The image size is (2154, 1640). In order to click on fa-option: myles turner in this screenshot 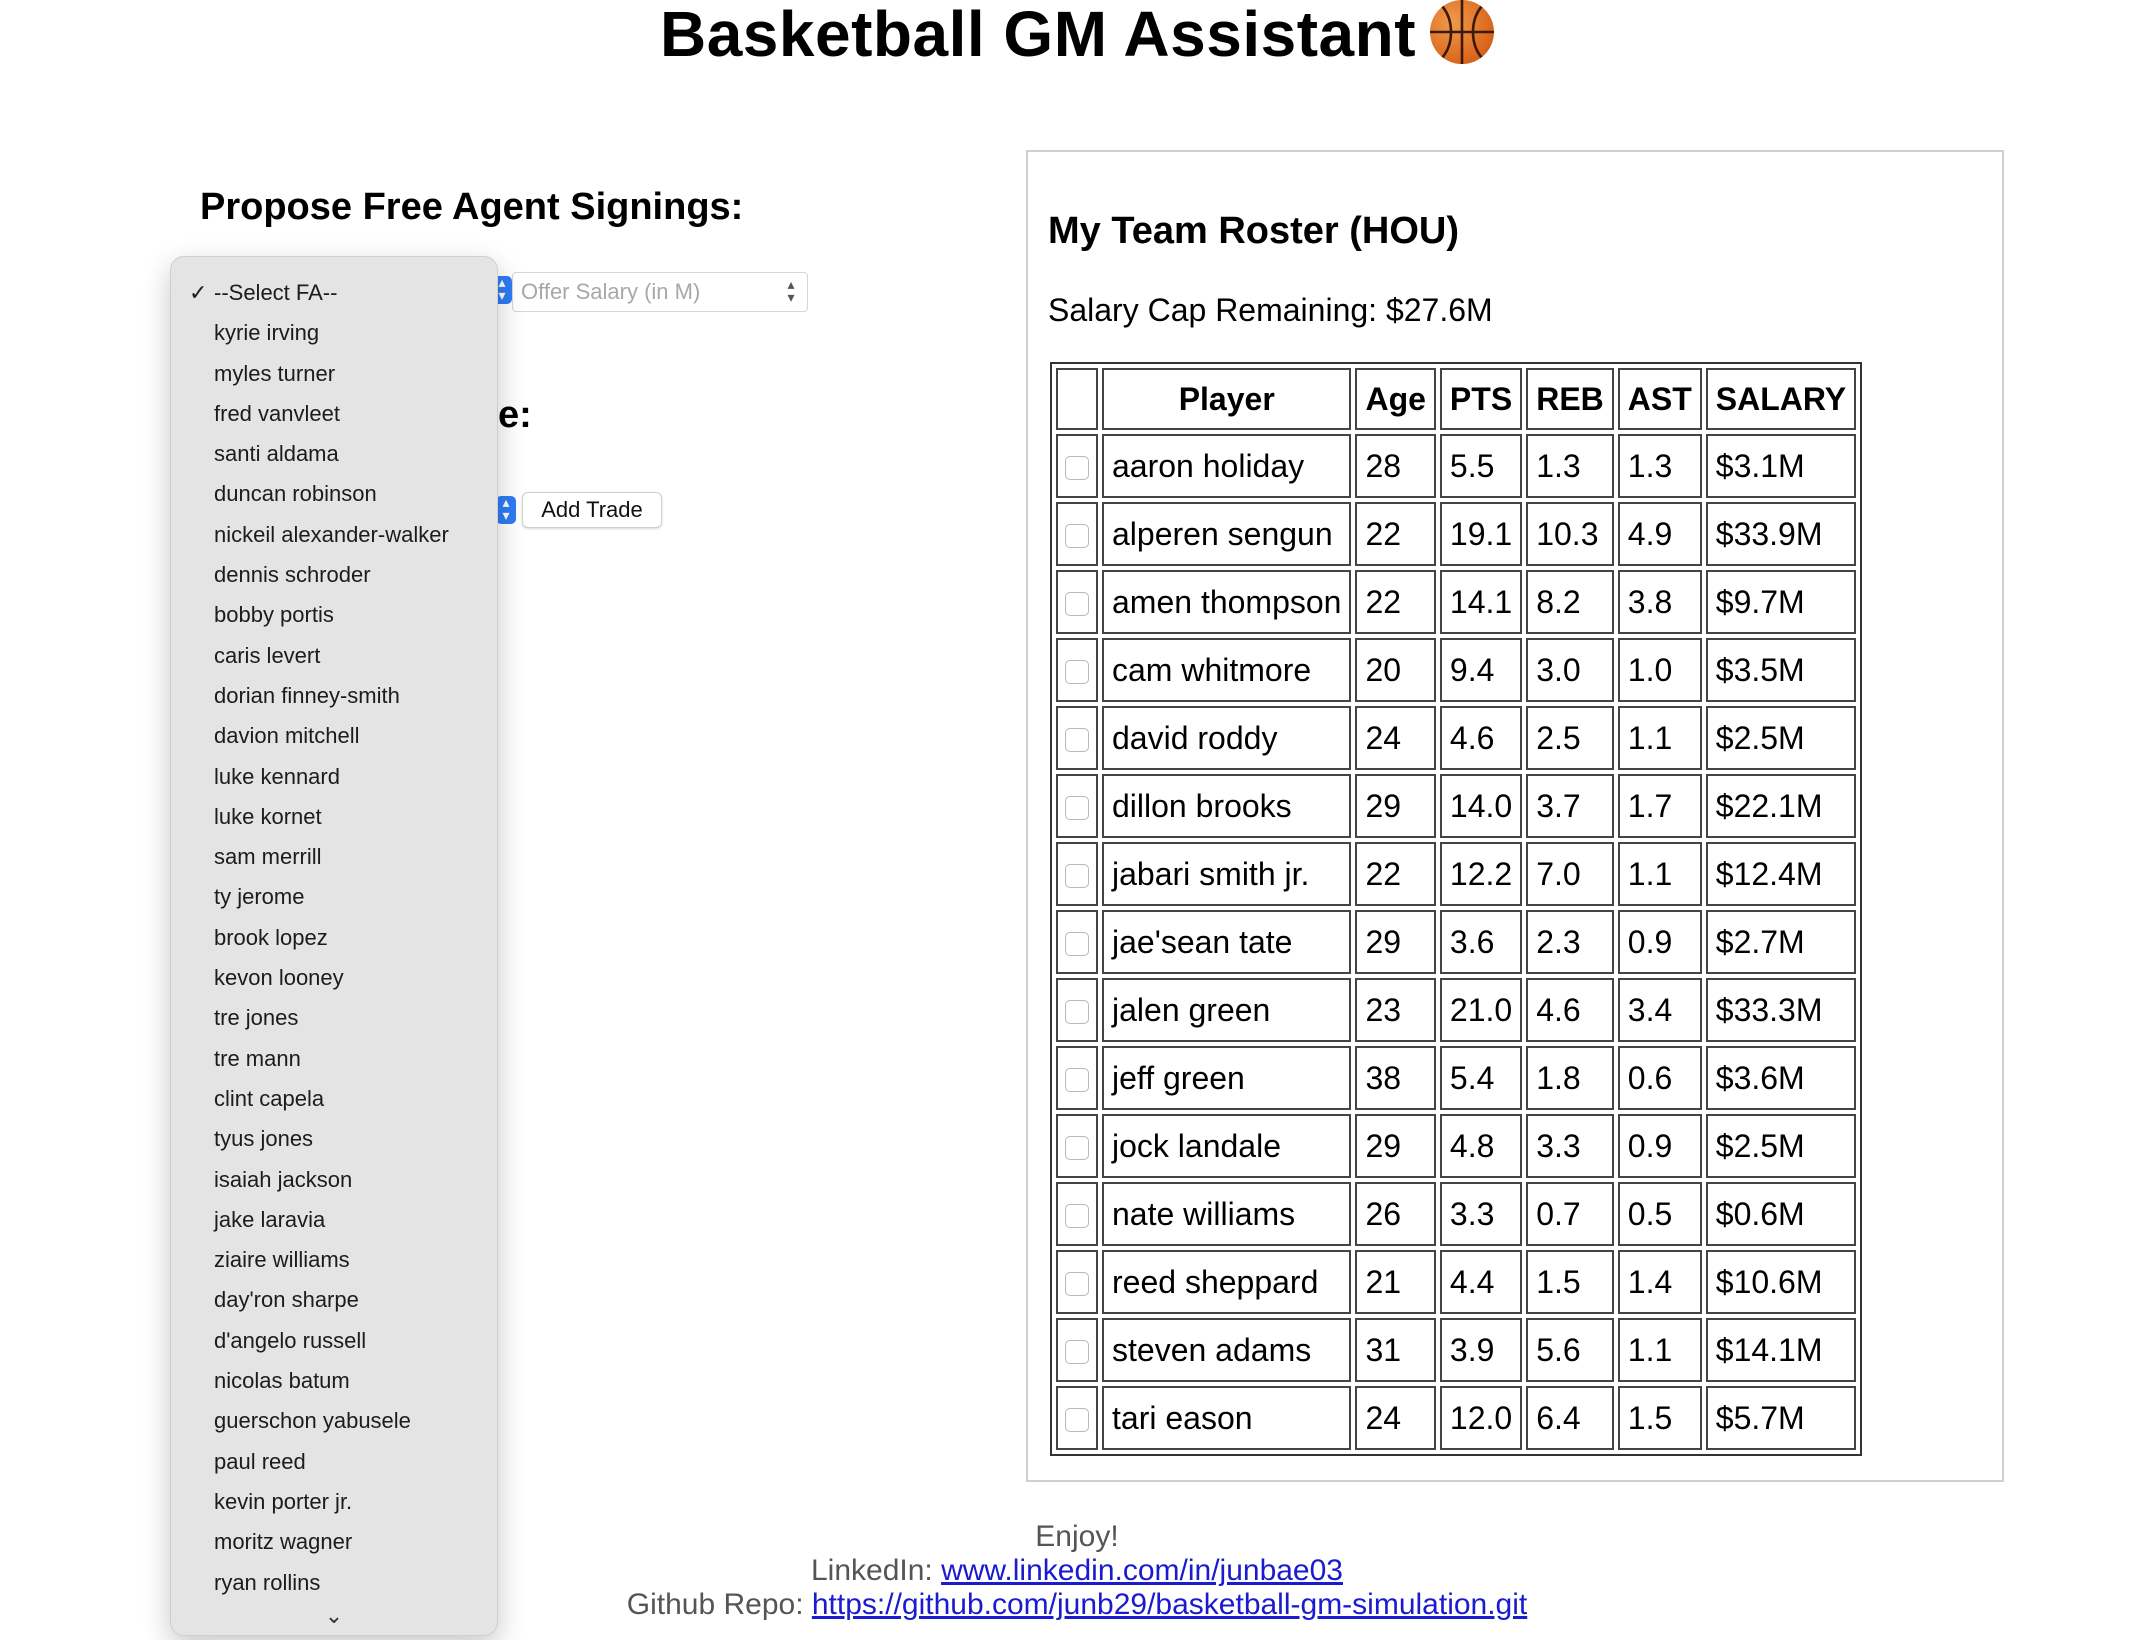, I will do `click(334, 374)`.